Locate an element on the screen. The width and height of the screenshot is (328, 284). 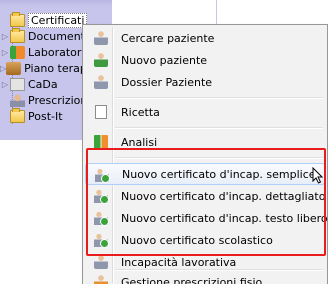
menu-item-nuovo-paziente: Nuovo paziente is located at coordinates (205, 60).